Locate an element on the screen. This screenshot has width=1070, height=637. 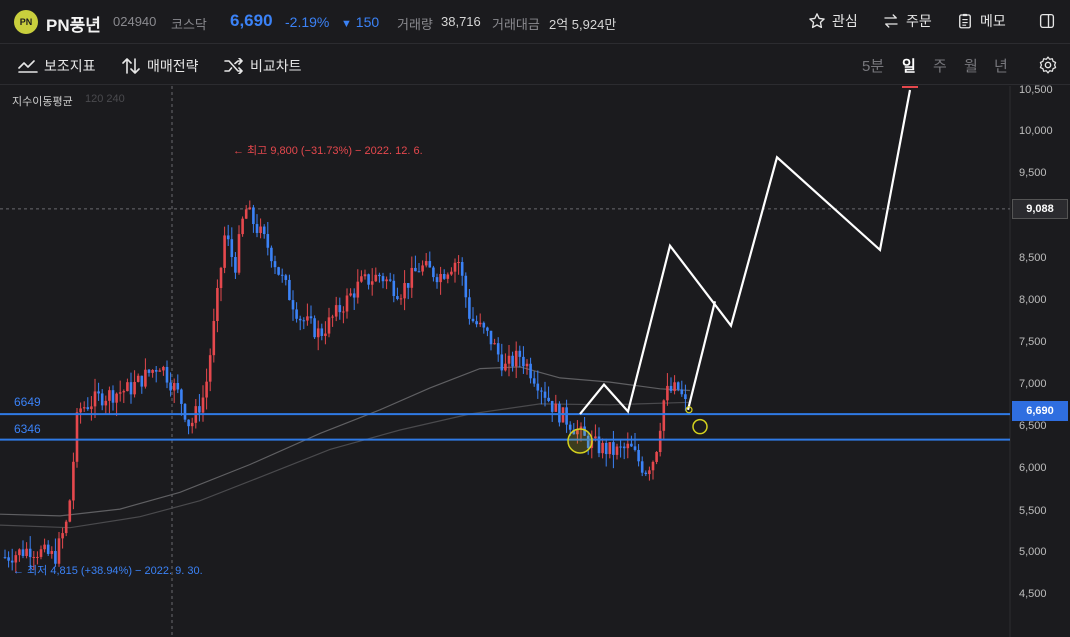
order-button: 주문 is located at coordinates (907, 21).